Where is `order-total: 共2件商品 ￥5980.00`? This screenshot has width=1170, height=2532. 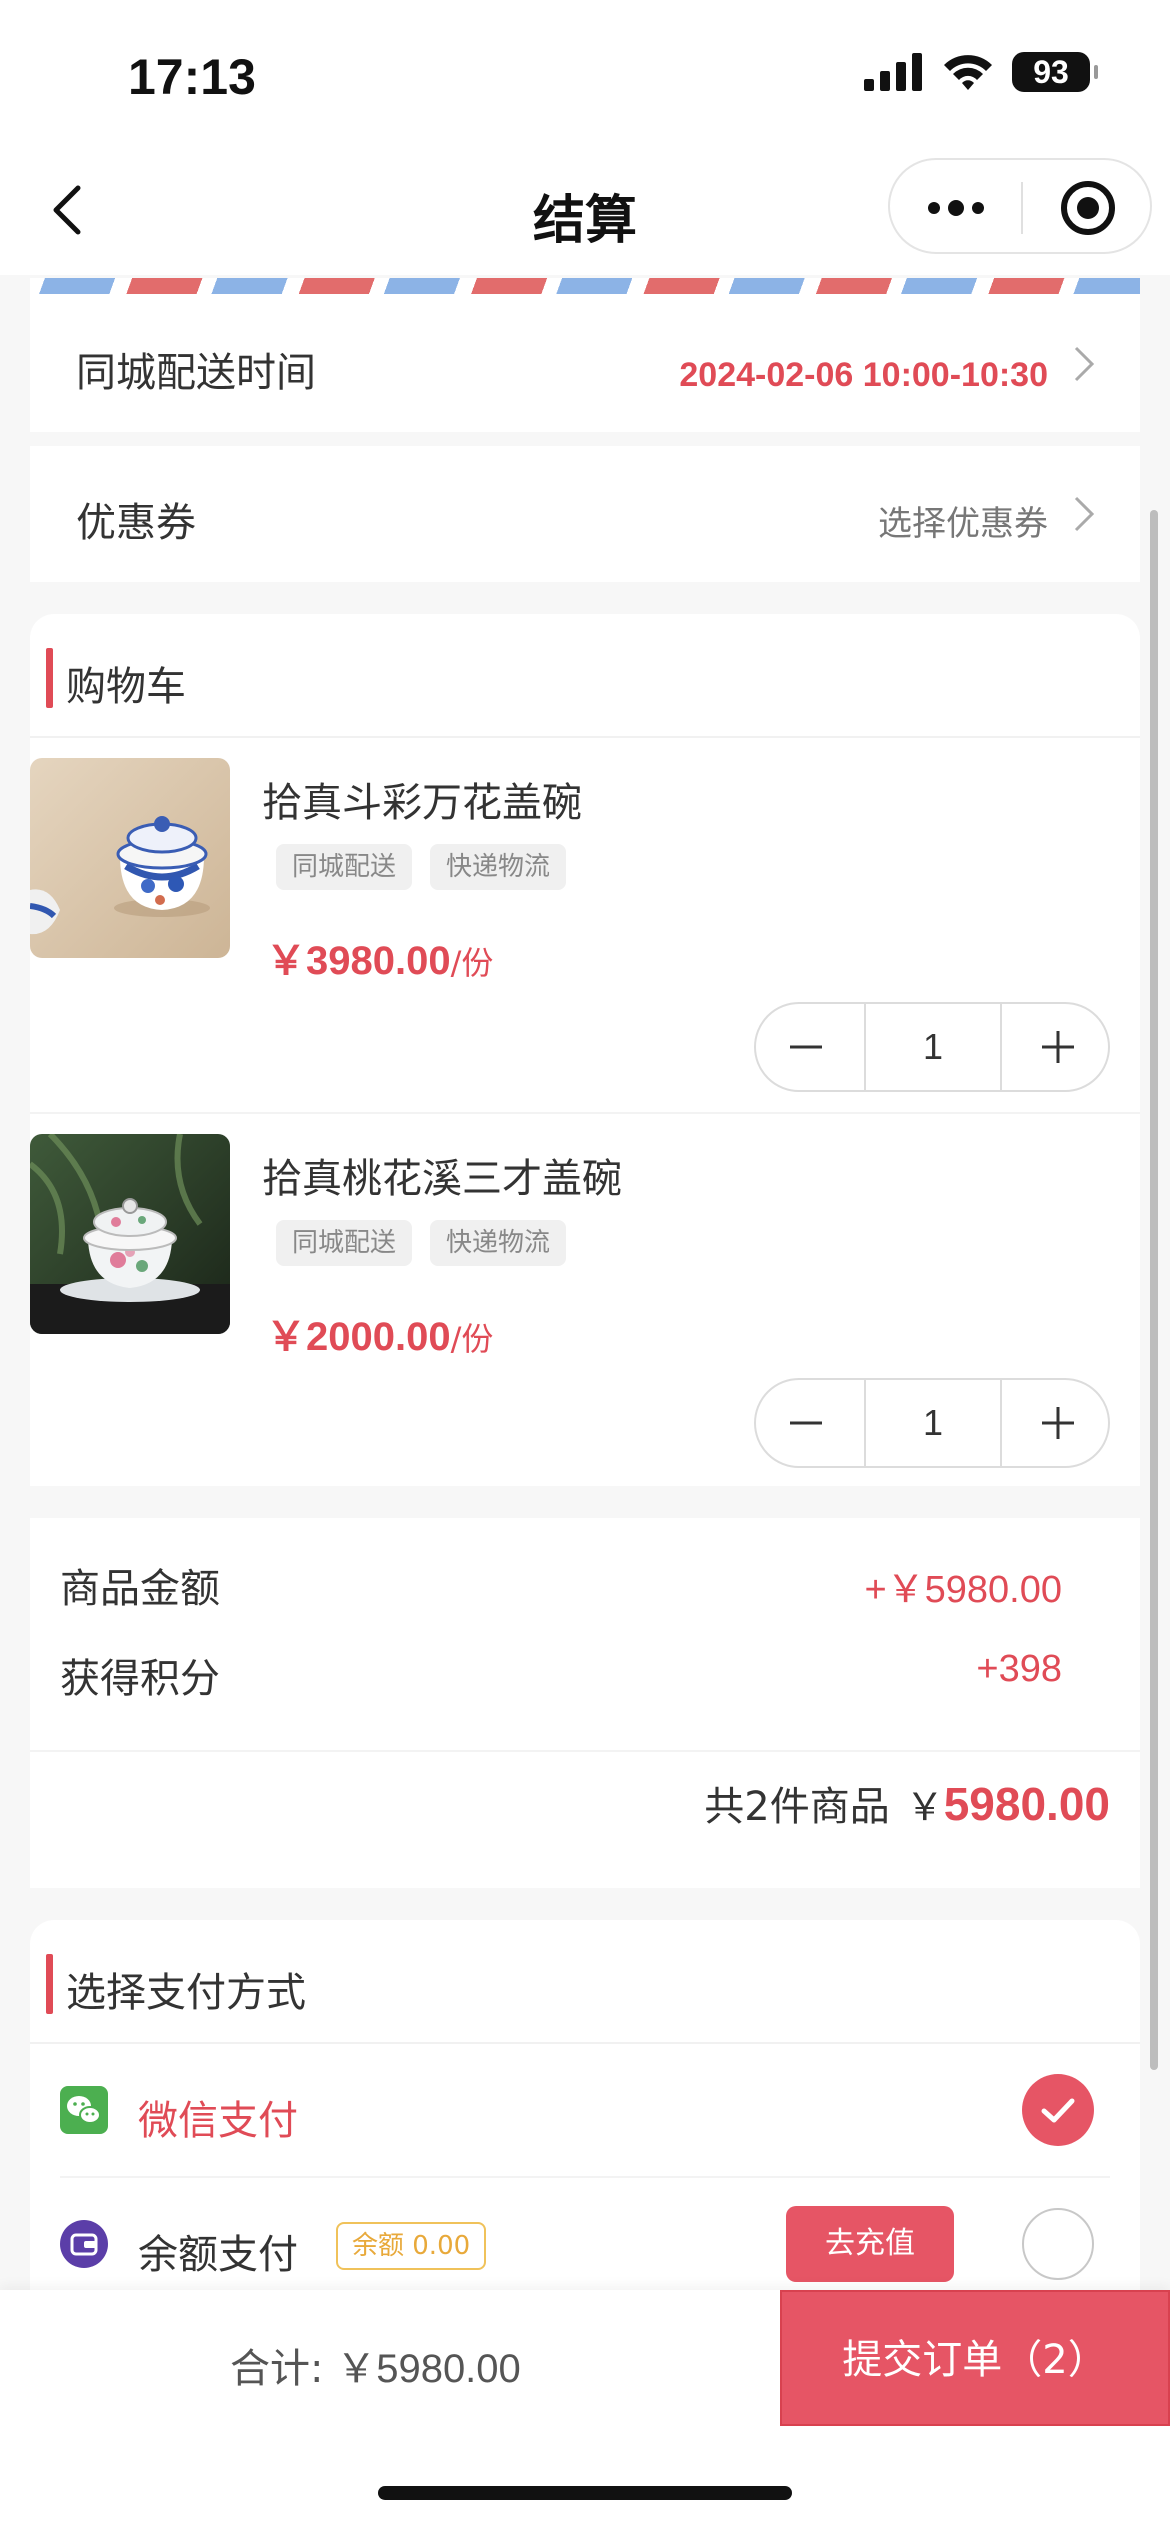
order-total: 共2件商品 ￥5980.00 is located at coordinates (907, 1803).